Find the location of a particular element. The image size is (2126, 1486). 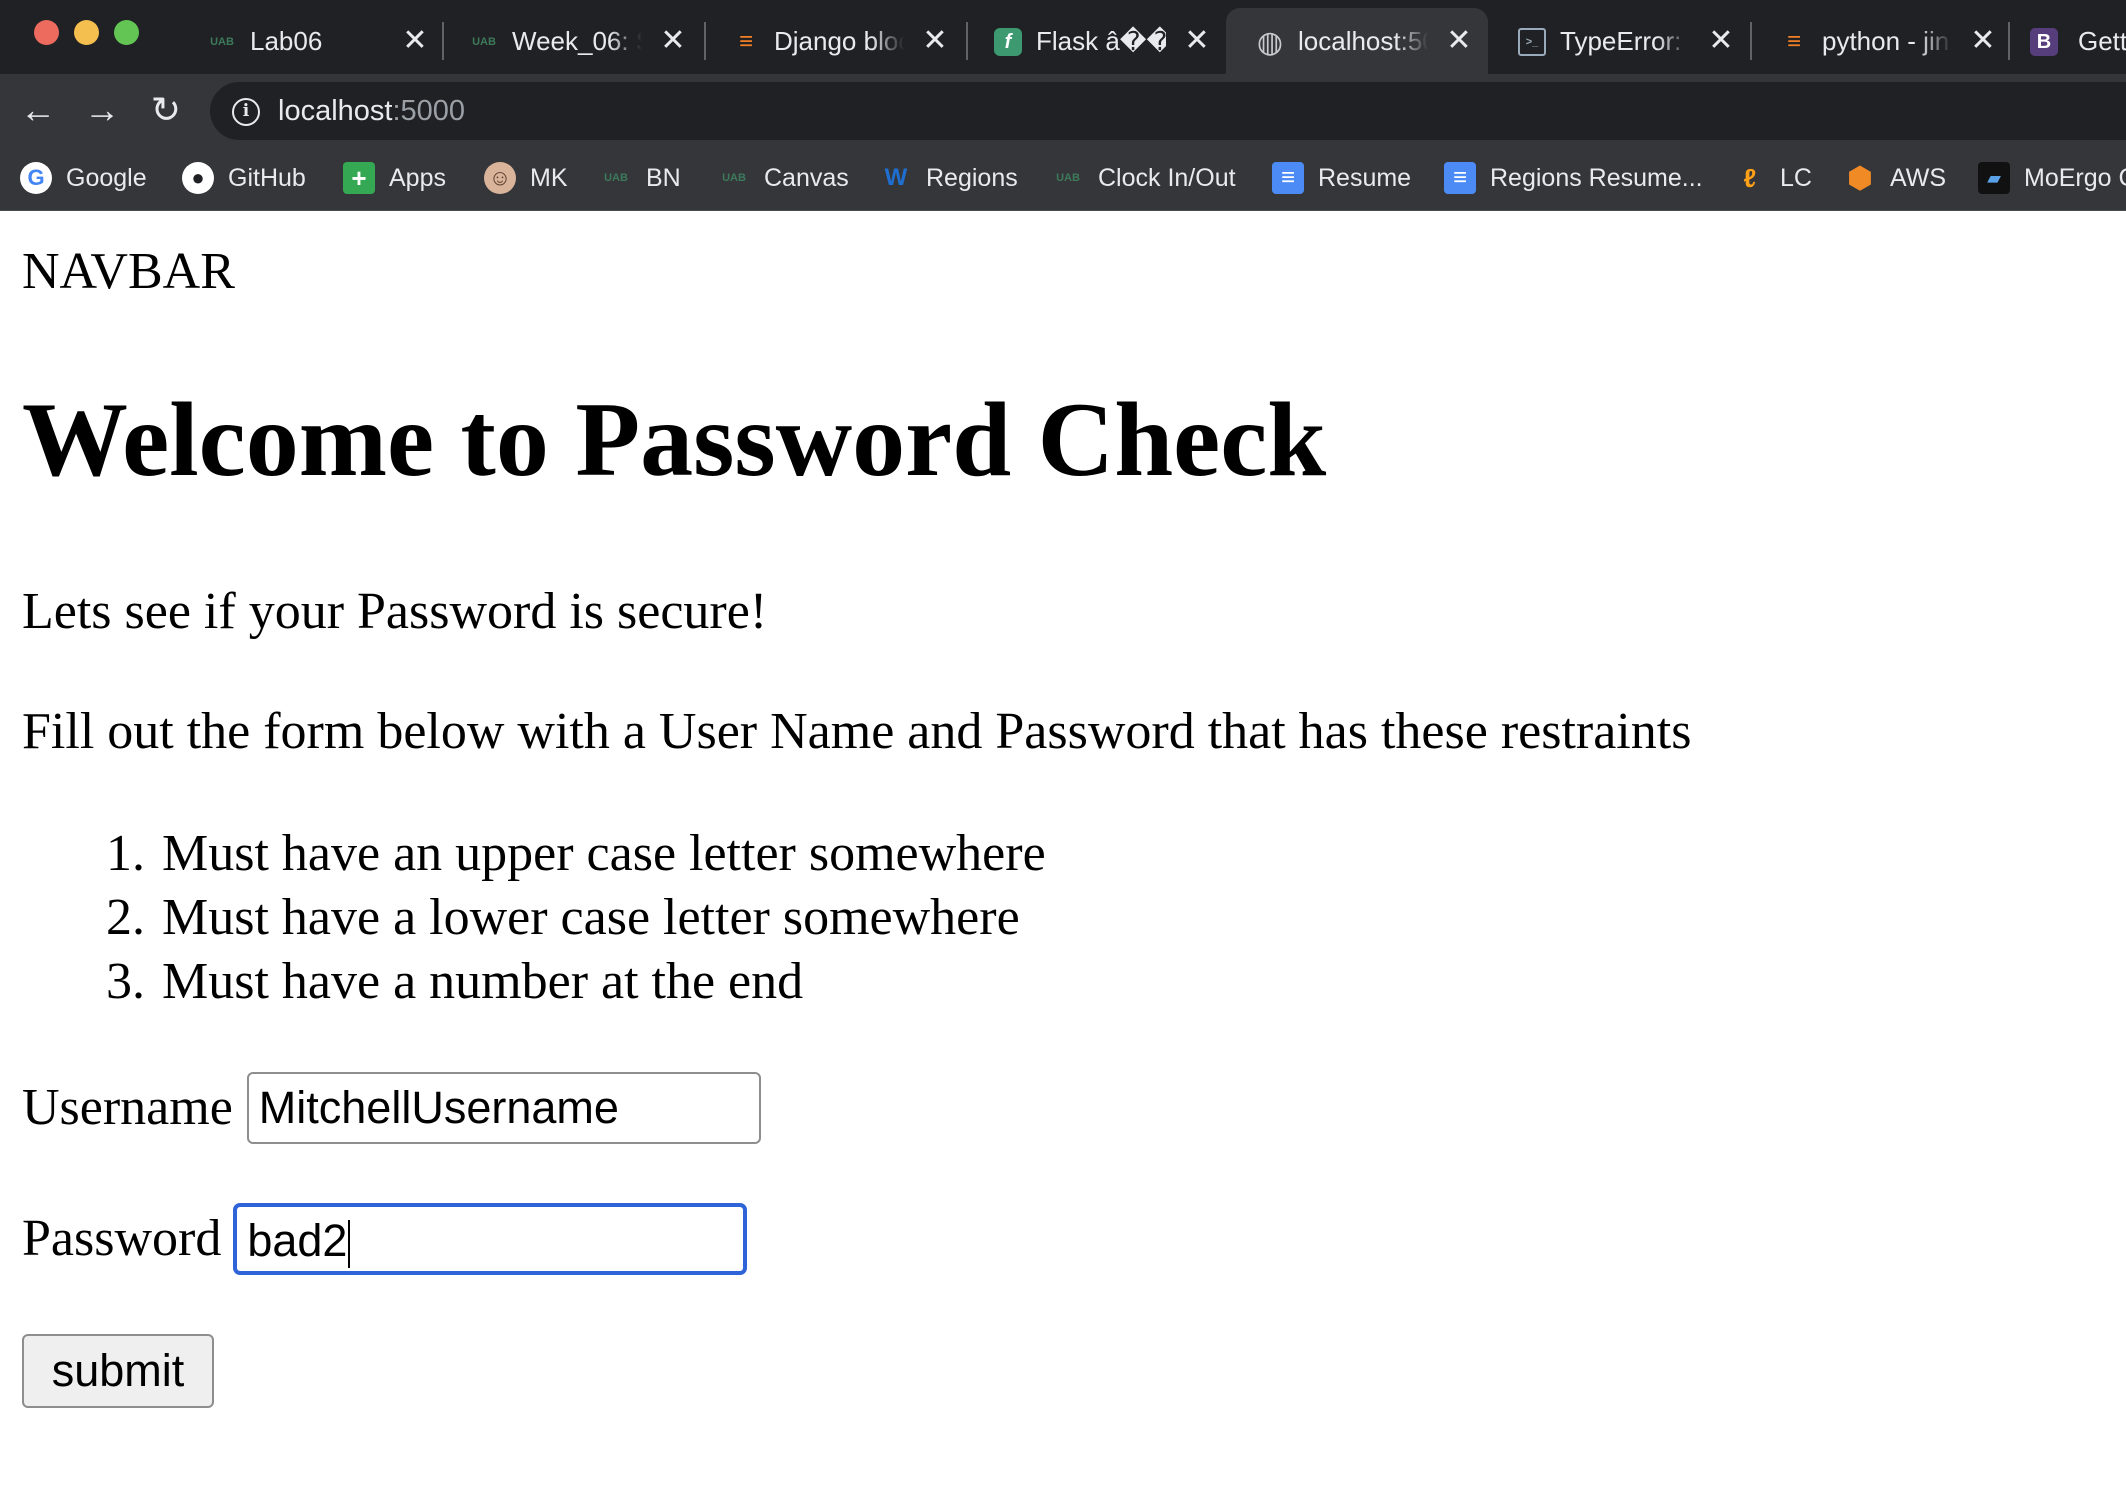

moergo-icon: ▰ is located at coordinates (1994, 178).